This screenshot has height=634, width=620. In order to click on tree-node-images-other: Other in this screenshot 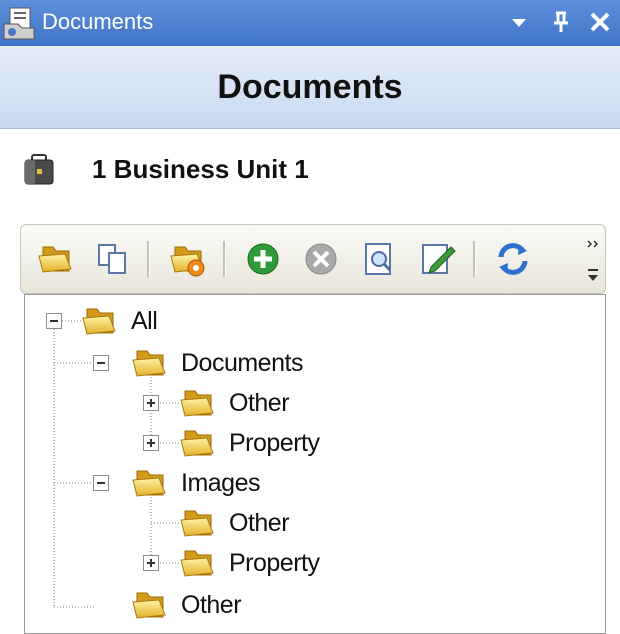, I will do `click(315, 523)`.